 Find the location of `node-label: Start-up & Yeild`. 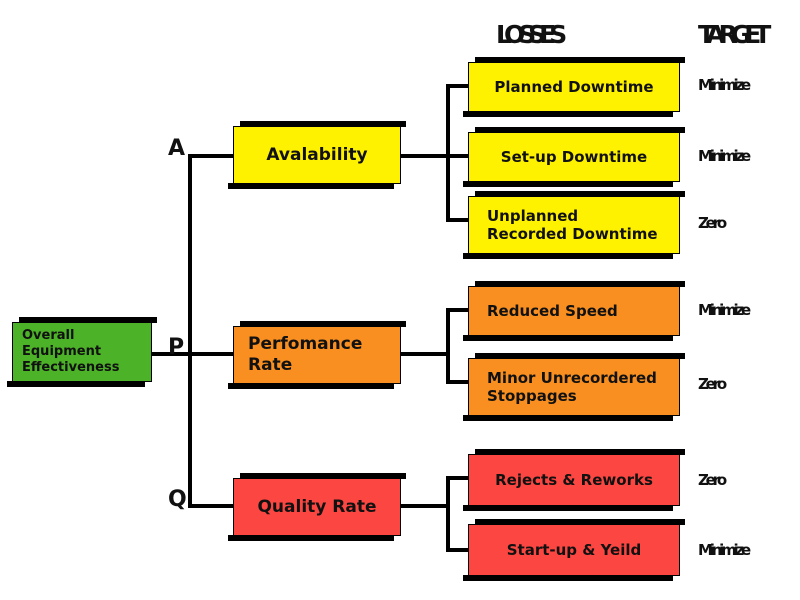

node-label: Start-up & Yeild is located at coordinates (574, 549).